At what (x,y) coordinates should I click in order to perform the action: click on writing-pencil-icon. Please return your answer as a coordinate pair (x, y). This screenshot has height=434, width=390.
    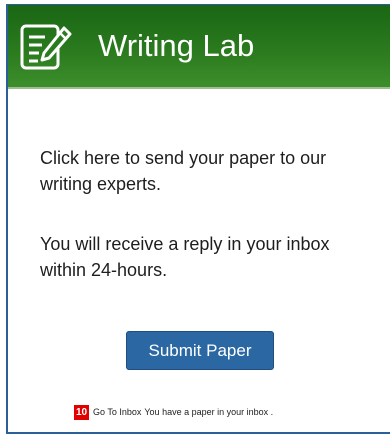
    Looking at the image, I should click on (46, 47).